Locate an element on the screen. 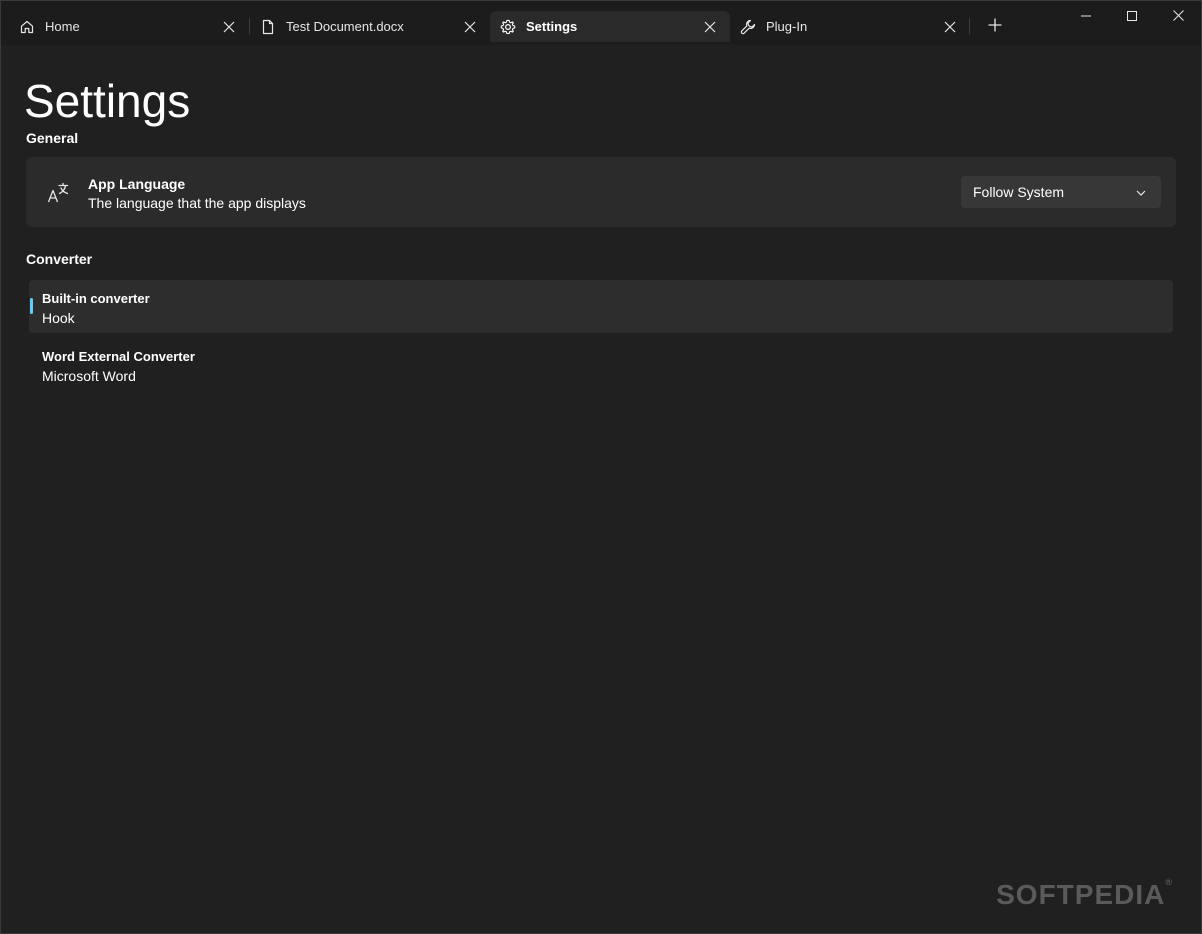 Image resolution: width=1202 pixels, height=934 pixels. maximize-icon is located at coordinates (1132, 17).